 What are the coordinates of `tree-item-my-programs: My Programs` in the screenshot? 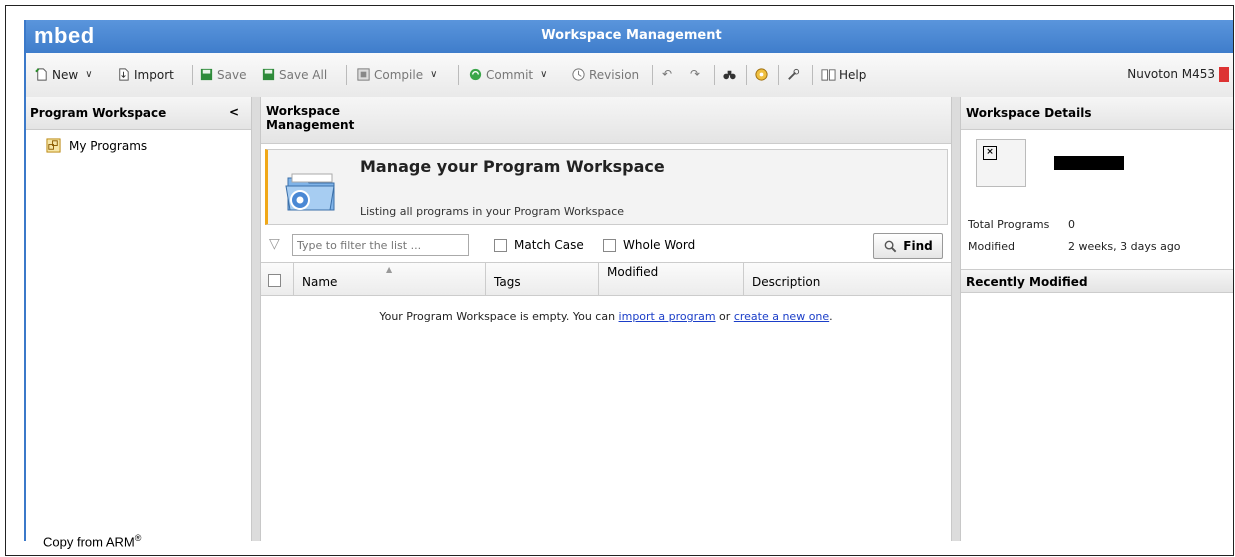 It's located at (96, 145).